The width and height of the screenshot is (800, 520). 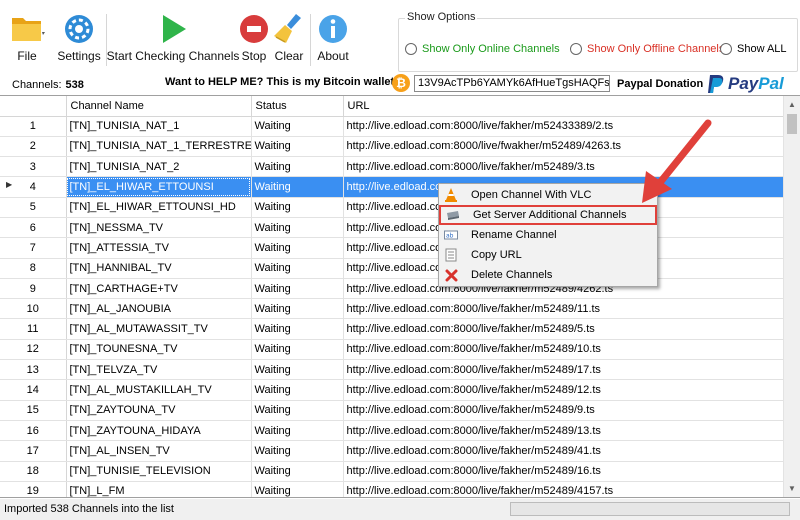 I want to click on cell-channel-name: [TN]_TUNISIA_NAT_1_TERRESTRE, so click(x=159, y=147).